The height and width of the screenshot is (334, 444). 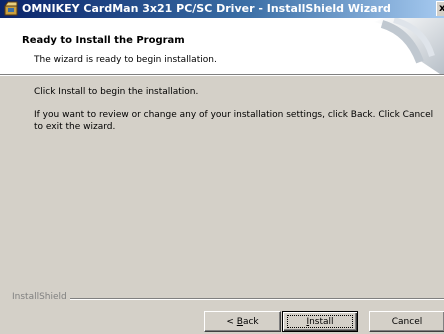 What do you see at coordinates (41, 297) in the screenshot?
I see `installshield-brand-label: InstallShield` at bounding box center [41, 297].